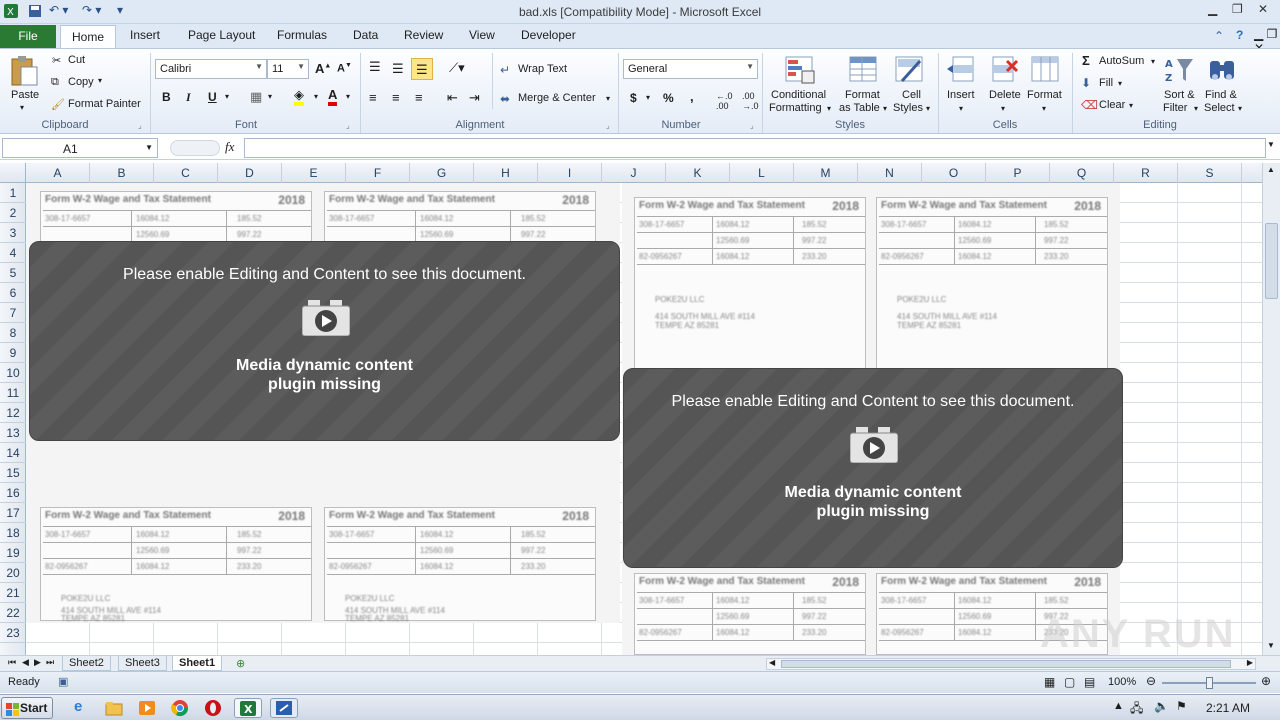 This screenshot has height=720, width=1280. Describe the element at coordinates (348, 125) in the screenshot. I see `font-launcher-icon: ⌟` at that location.